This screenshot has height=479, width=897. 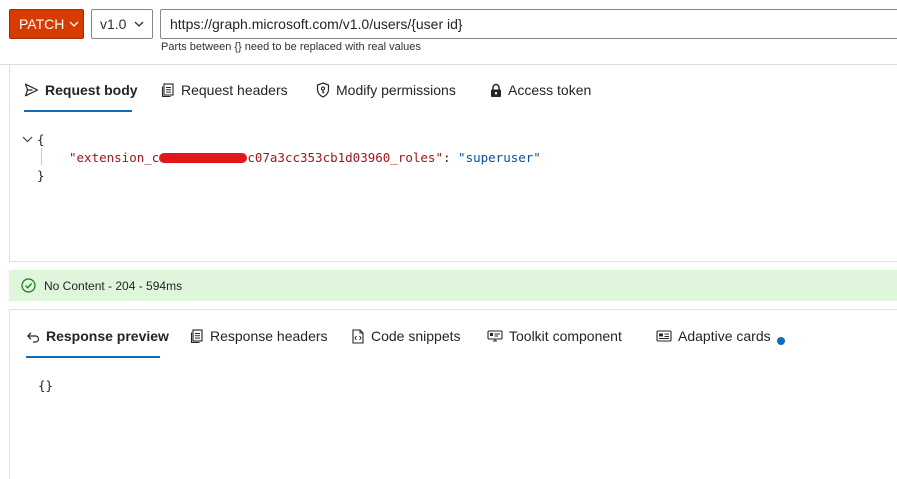 I want to click on send-icon, so click(x=31, y=90).